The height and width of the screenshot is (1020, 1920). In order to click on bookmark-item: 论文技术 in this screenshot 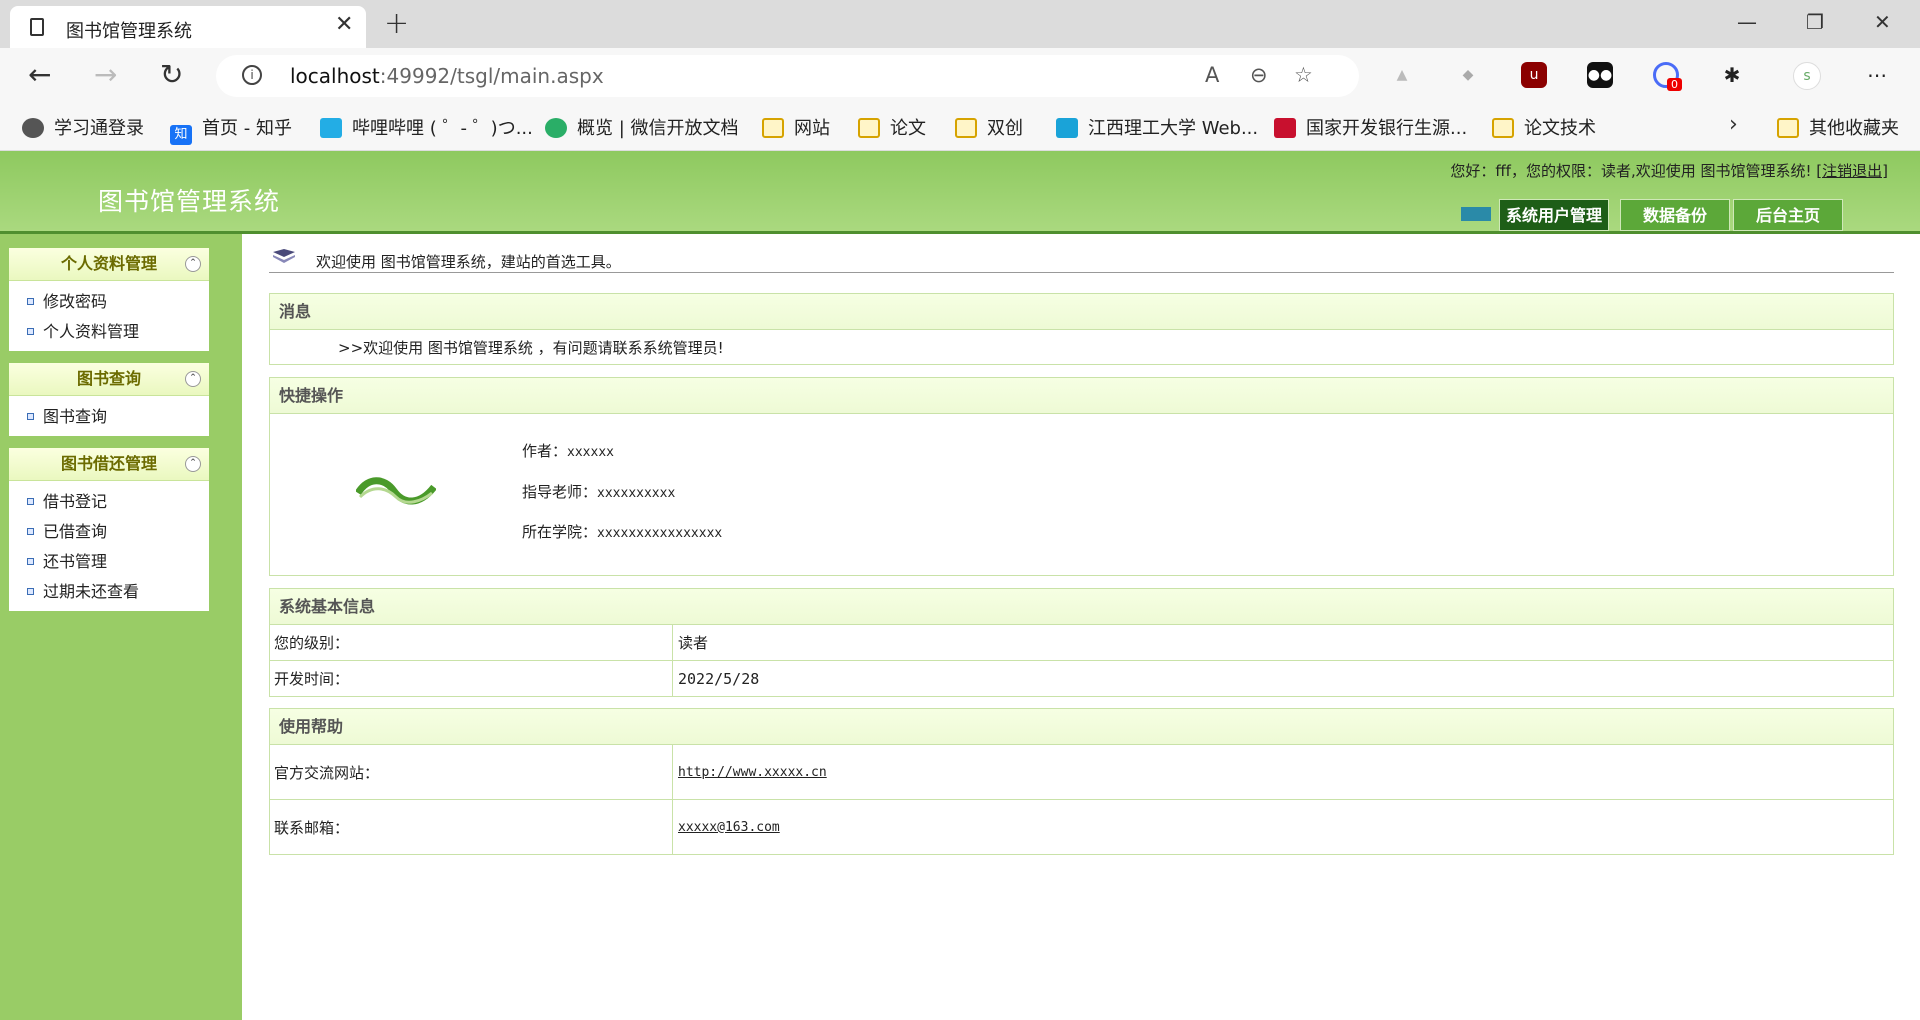, I will do `click(1544, 127)`.